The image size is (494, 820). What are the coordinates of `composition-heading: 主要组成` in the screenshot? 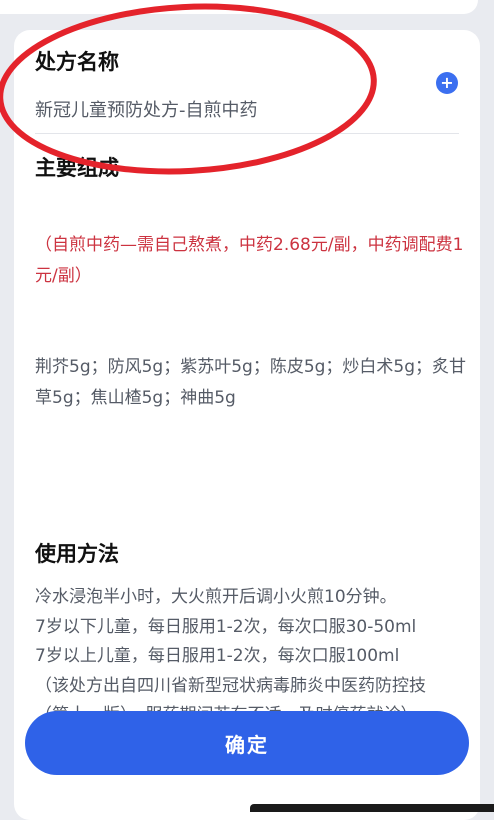 It's located at (77, 168).